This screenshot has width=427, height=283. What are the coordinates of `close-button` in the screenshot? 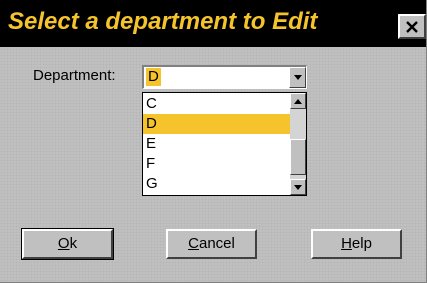 It's located at (412, 26).